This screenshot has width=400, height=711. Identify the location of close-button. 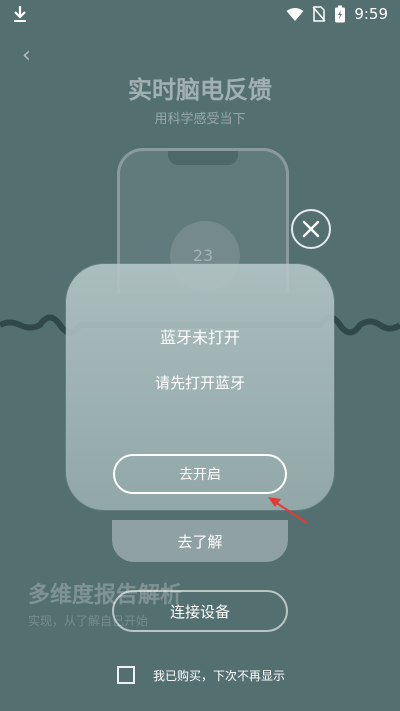
(311, 229).